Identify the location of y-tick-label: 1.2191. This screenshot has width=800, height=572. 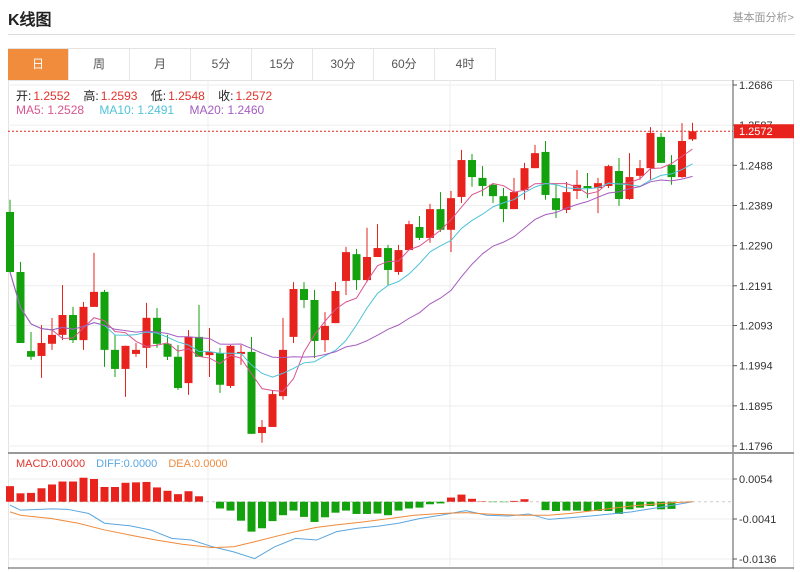
(756, 287).